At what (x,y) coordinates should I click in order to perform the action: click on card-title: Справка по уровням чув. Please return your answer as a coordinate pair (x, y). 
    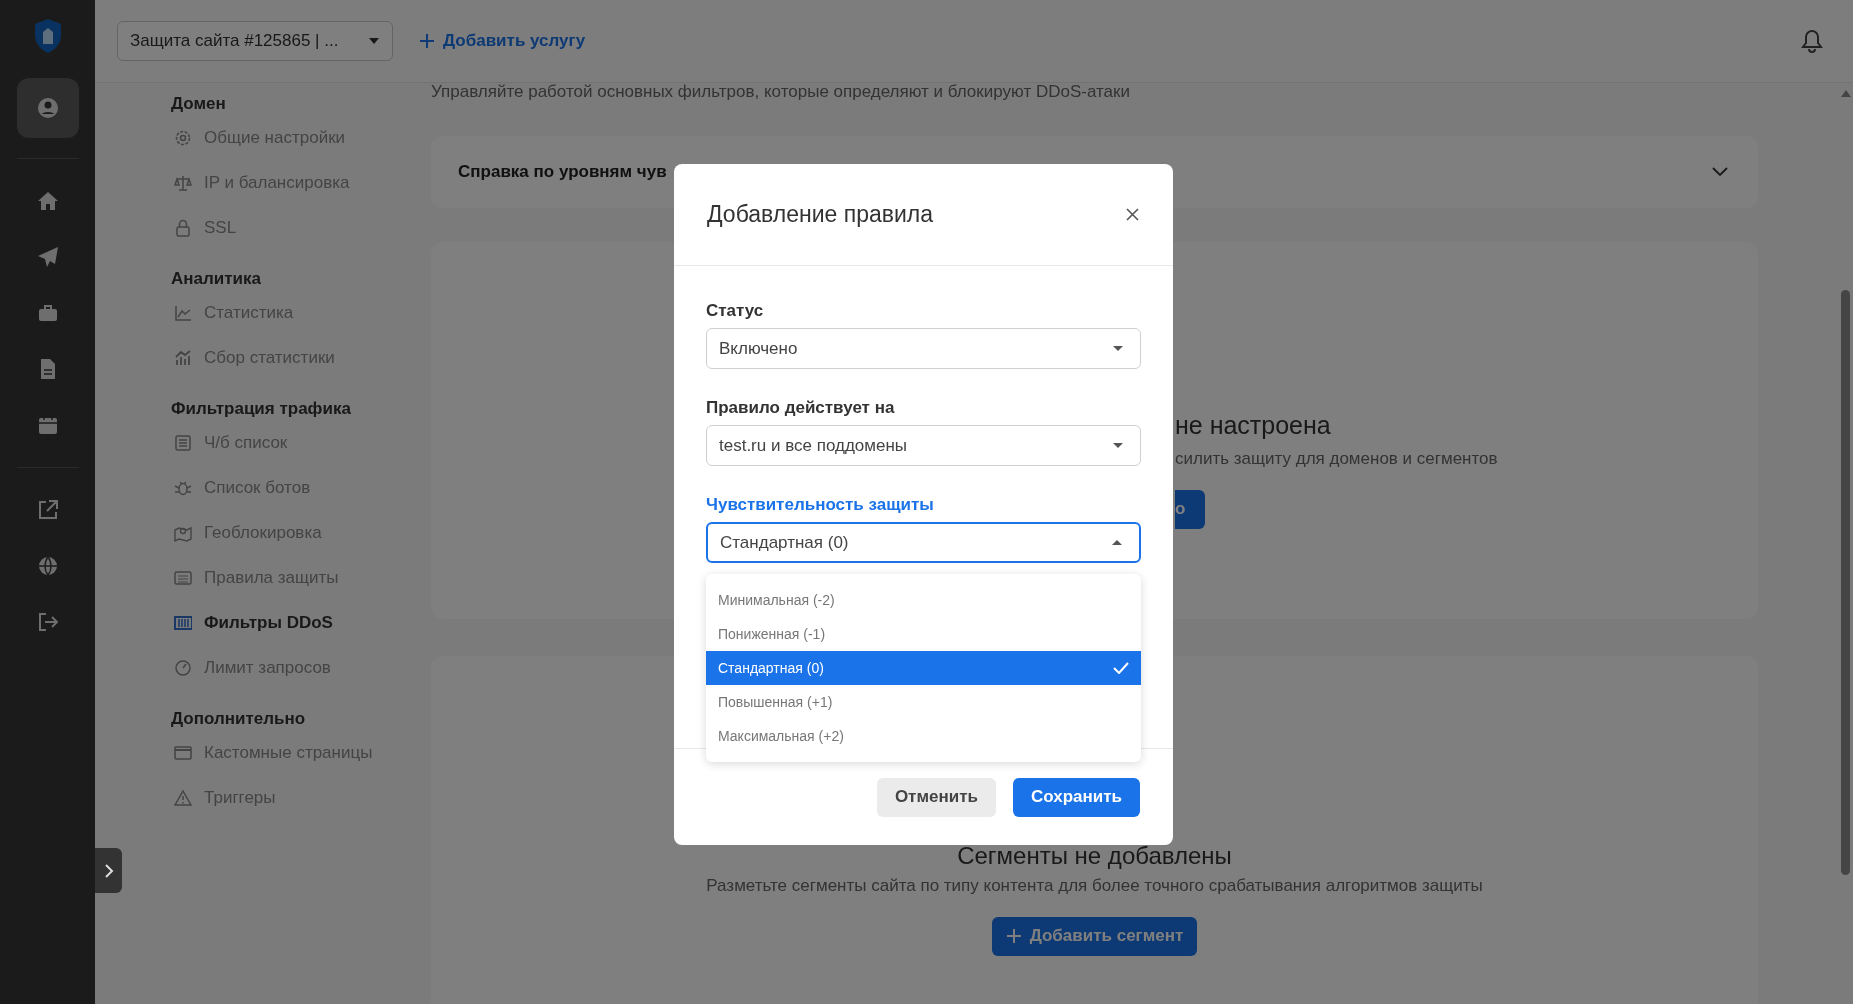
    Looking at the image, I should click on (562, 172).